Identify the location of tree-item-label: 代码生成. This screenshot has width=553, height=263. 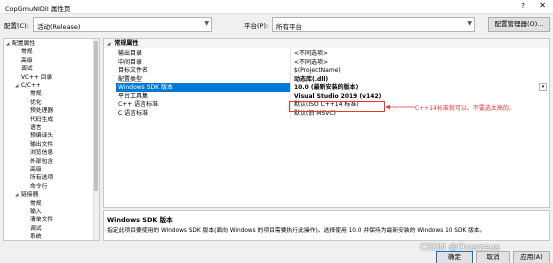
(42, 119).